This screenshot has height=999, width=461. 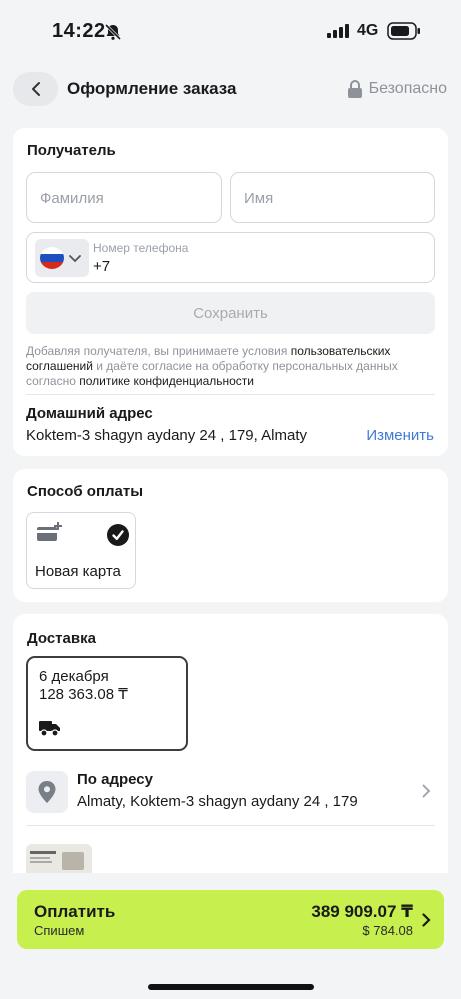 What do you see at coordinates (403, 31) in the screenshot?
I see `battery-icon` at bounding box center [403, 31].